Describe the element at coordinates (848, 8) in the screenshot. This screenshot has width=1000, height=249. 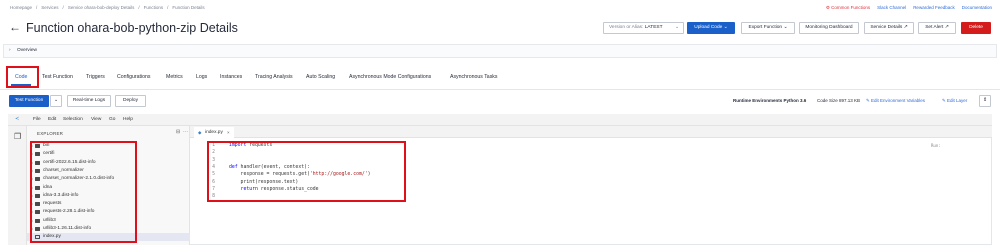
I see `common-functions-link: ⚙ Common Functions` at that location.